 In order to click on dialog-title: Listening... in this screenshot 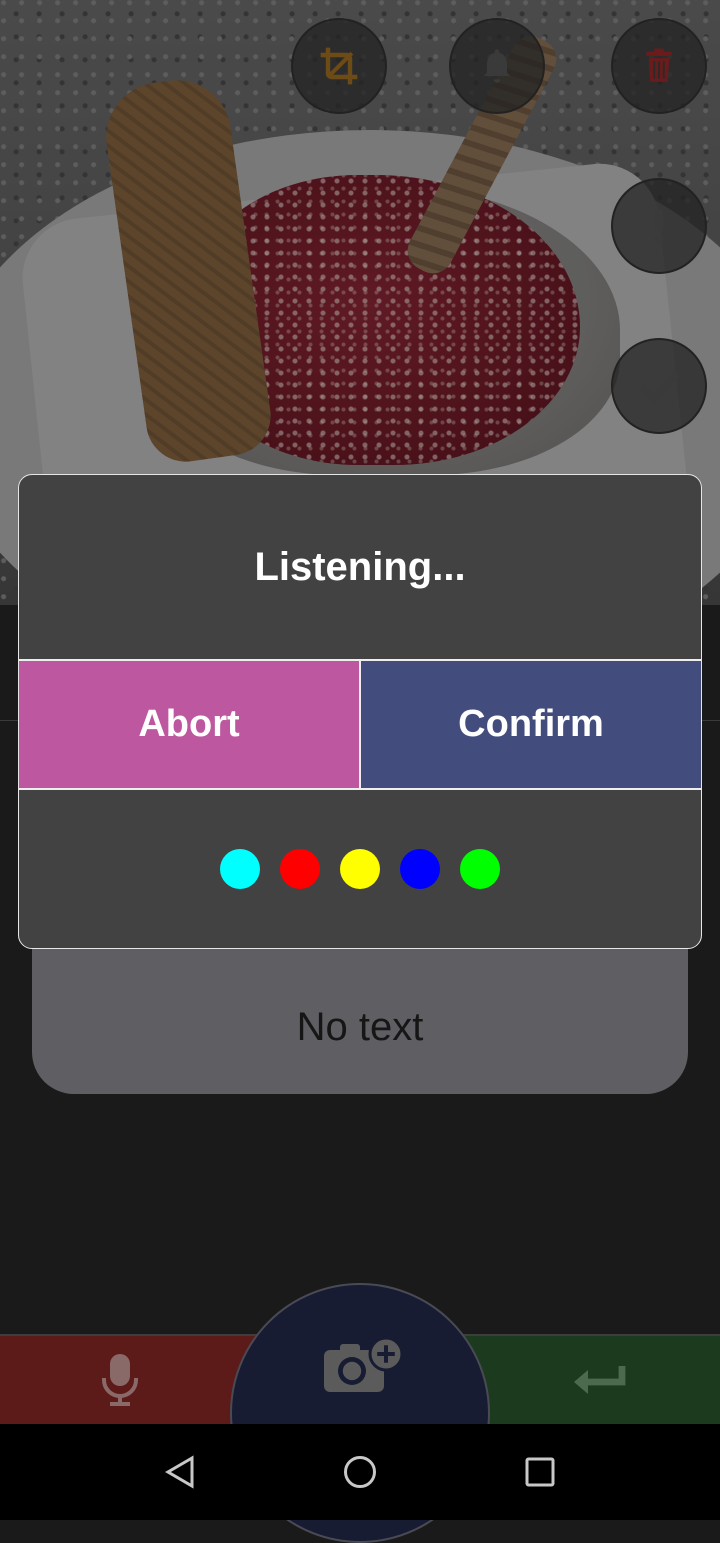, I will do `click(360, 566)`.